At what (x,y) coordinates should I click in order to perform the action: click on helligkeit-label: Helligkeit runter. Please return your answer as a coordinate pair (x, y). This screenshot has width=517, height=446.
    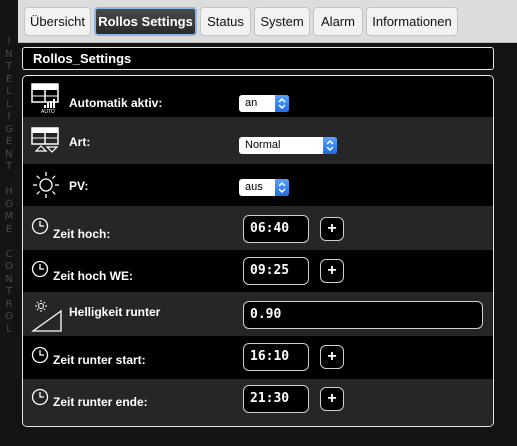
    Looking at the image, I should click on (115, 312).